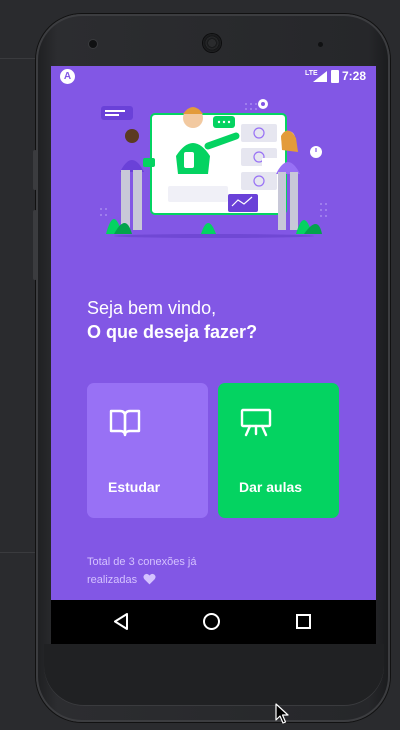  I want to click on landing-illustration, so click(213, 168).